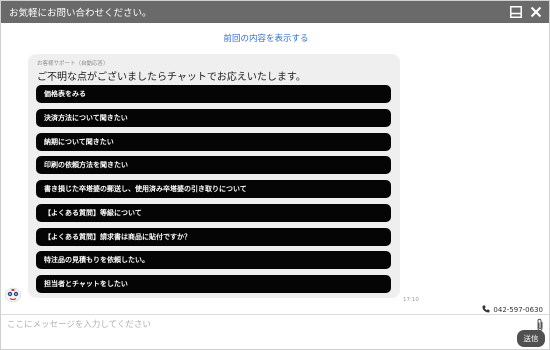 The width and height of the screenshot is (550, 350). Describe the element at coordinates (526, 12) in the screenshot. I see `window-controls` at that location.